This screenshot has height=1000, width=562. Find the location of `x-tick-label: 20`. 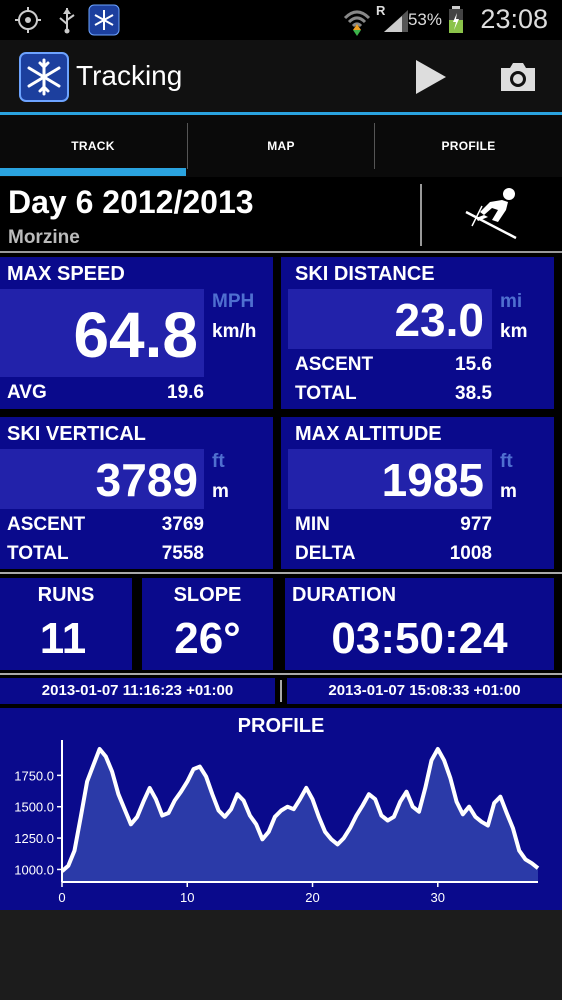

x-tick-label: 20 is located at coordinates (312, 897).